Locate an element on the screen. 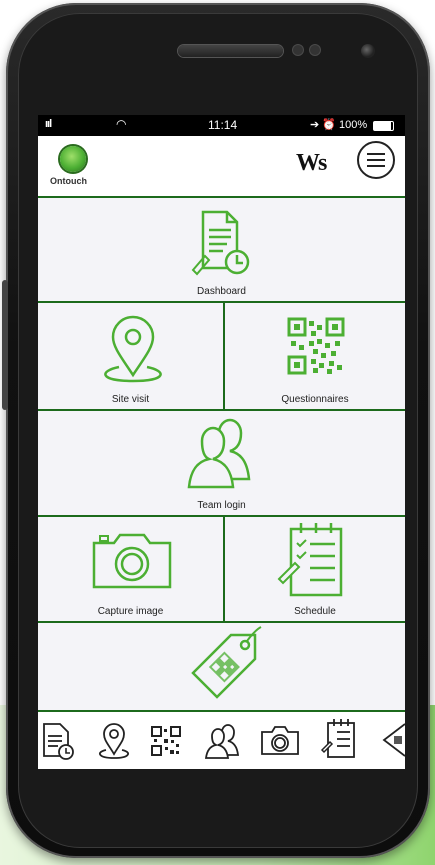 This screenshot has width=435, height=865. app-header: Ontouch Ws is located at coordinates (221, 167).